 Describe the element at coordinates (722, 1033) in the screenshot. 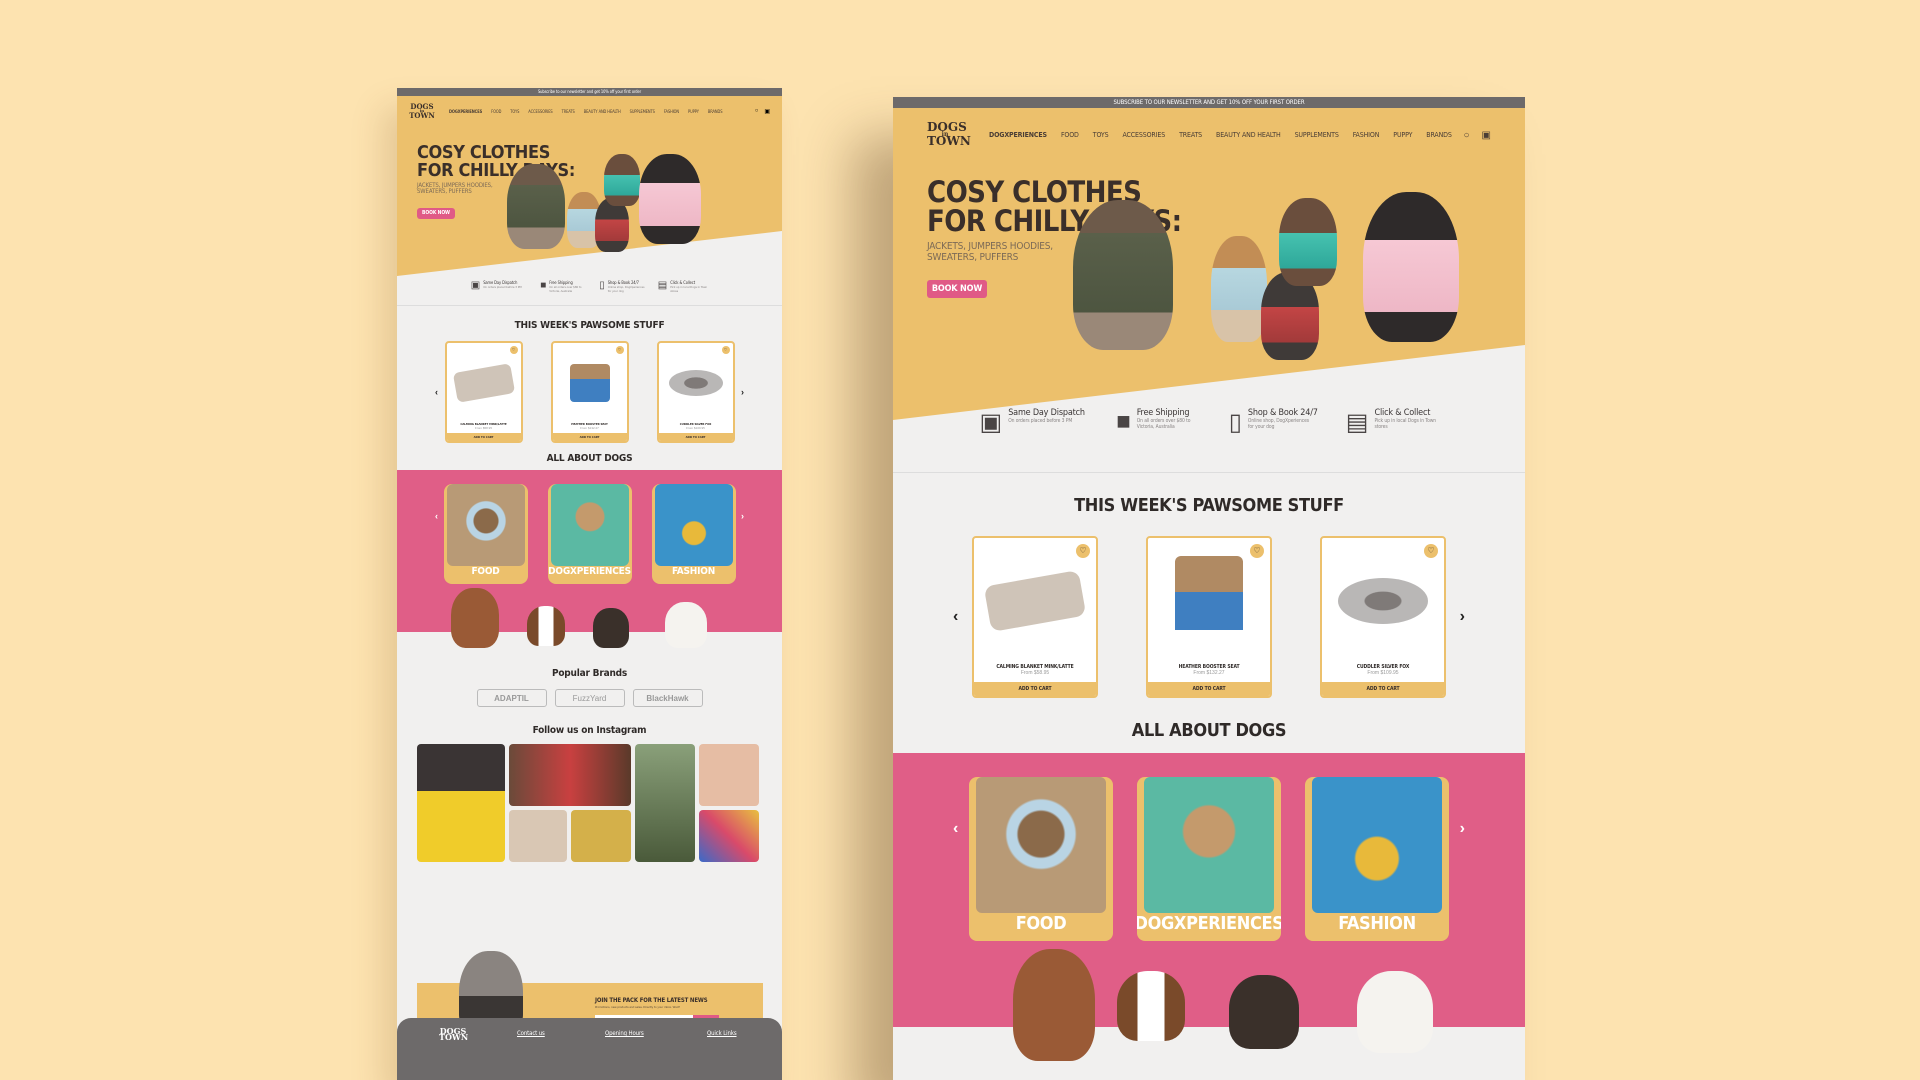

I see `footer-link-quick: Quick Links` at that location.